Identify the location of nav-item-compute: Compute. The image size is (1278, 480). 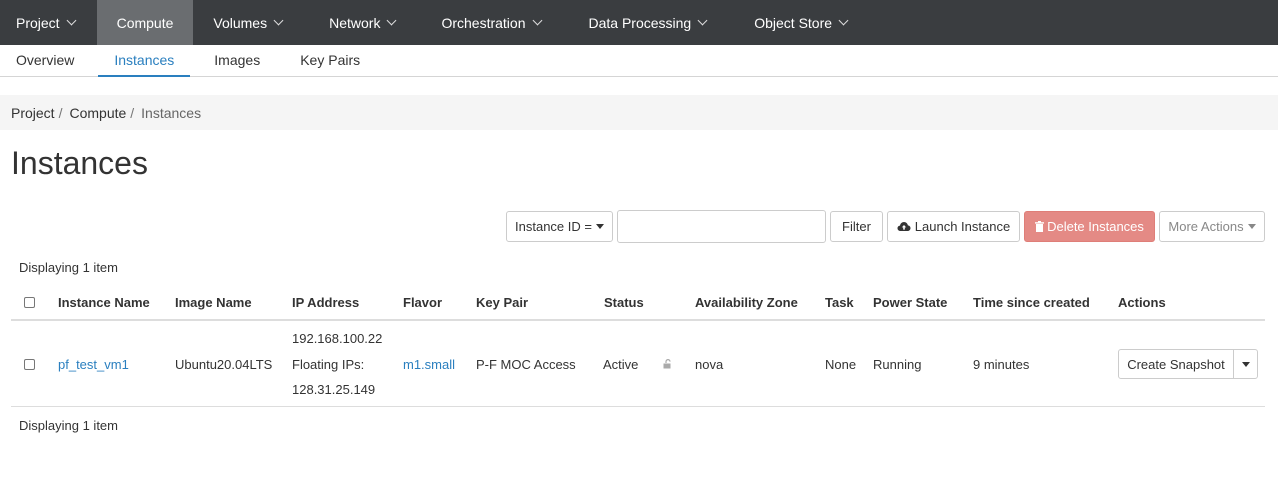
(145, 22).